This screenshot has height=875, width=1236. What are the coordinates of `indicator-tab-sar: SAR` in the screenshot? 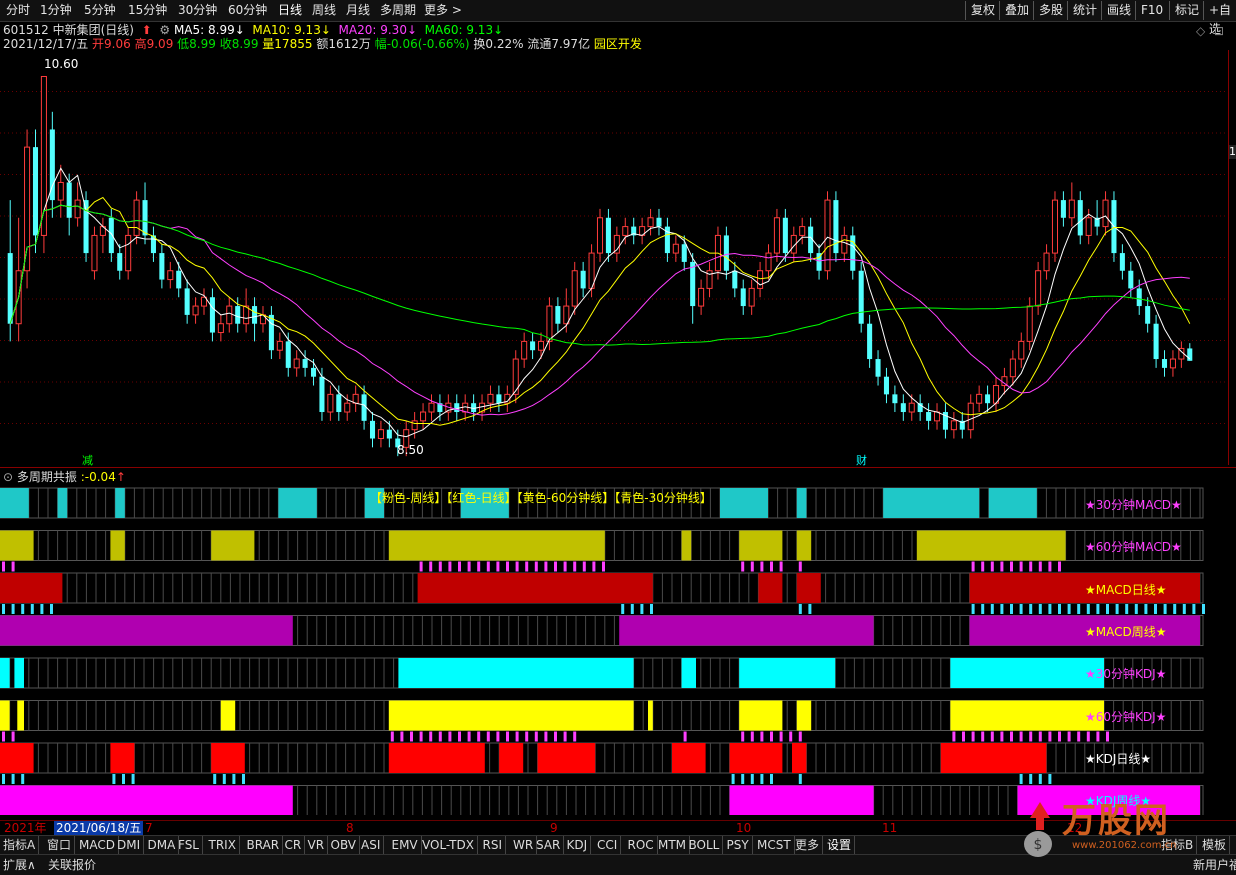 It's located at (549, 845).